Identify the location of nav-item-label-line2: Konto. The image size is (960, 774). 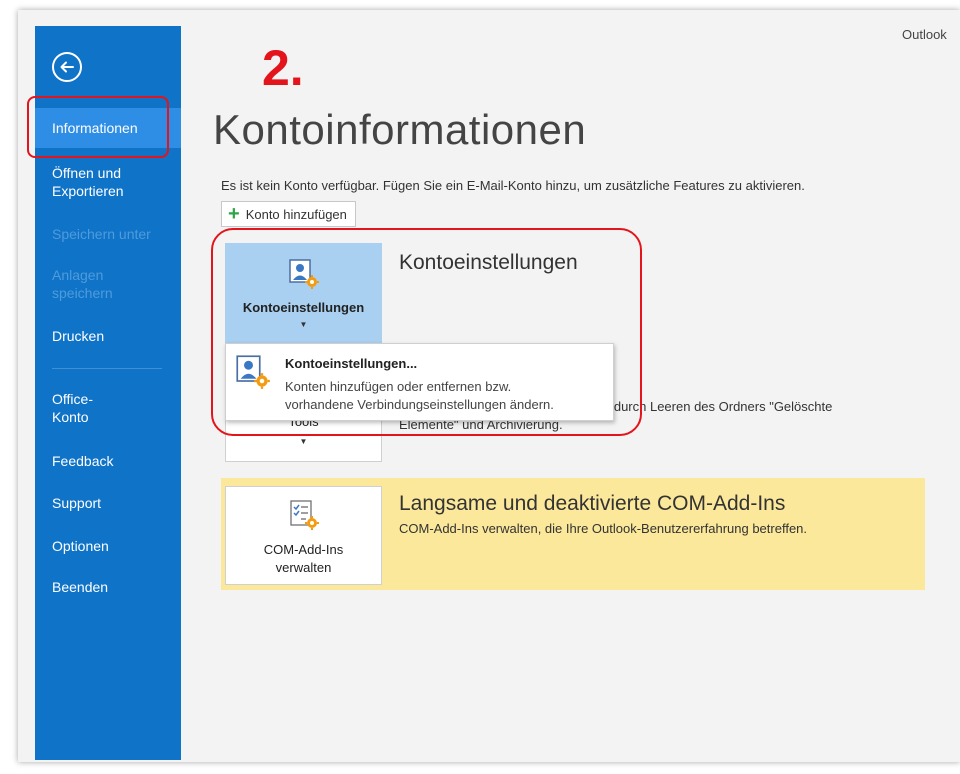
(70, 417).